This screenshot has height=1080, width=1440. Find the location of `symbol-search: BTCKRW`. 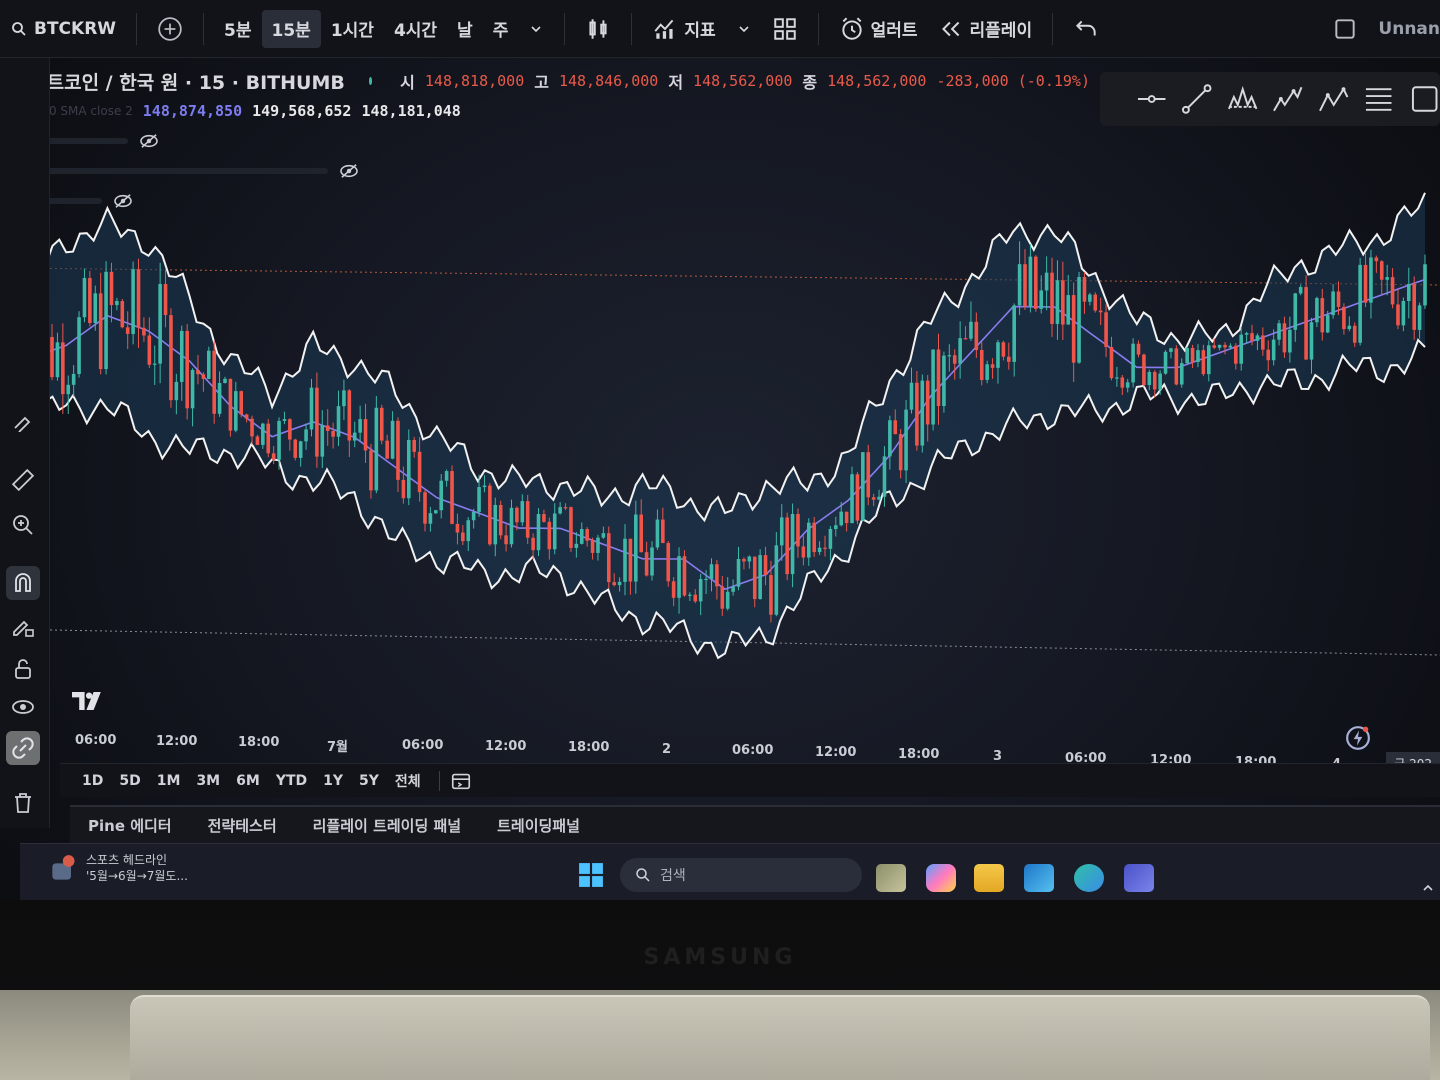

symbol-search: BTCKRW is located at coordinates (63, 29).